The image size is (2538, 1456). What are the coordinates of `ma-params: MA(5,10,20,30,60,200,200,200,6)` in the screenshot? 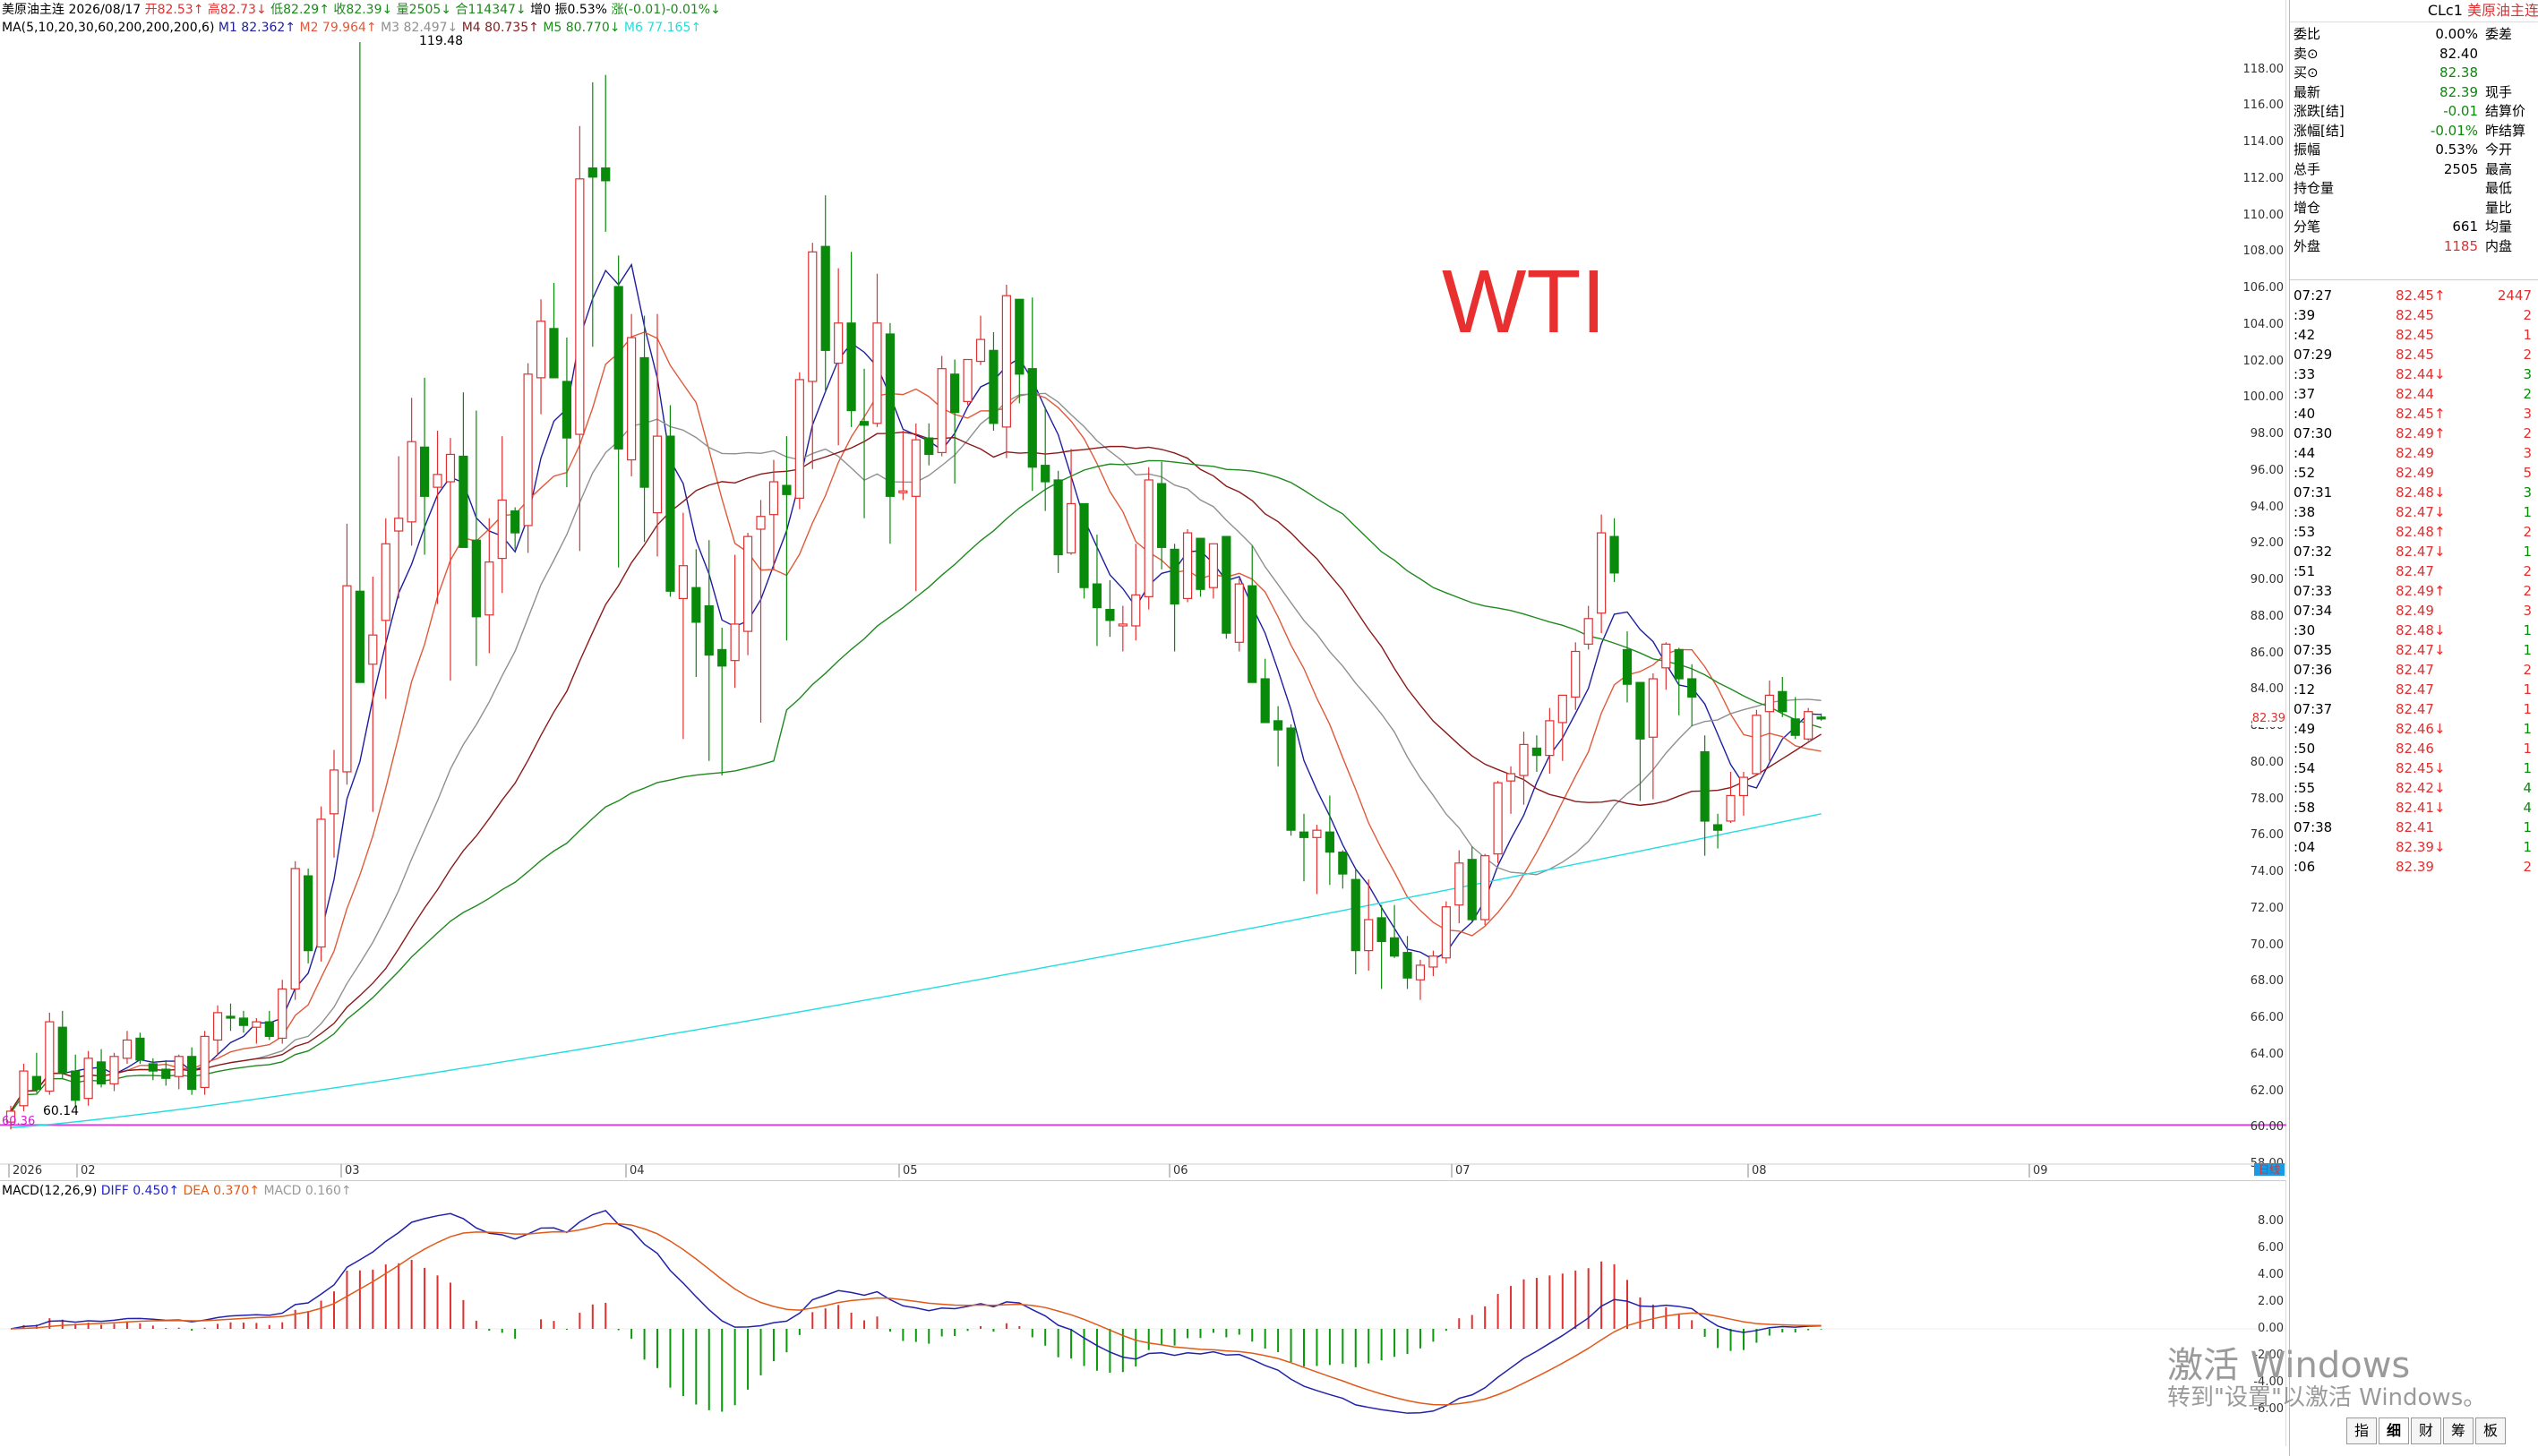 It's located at (108, 28).